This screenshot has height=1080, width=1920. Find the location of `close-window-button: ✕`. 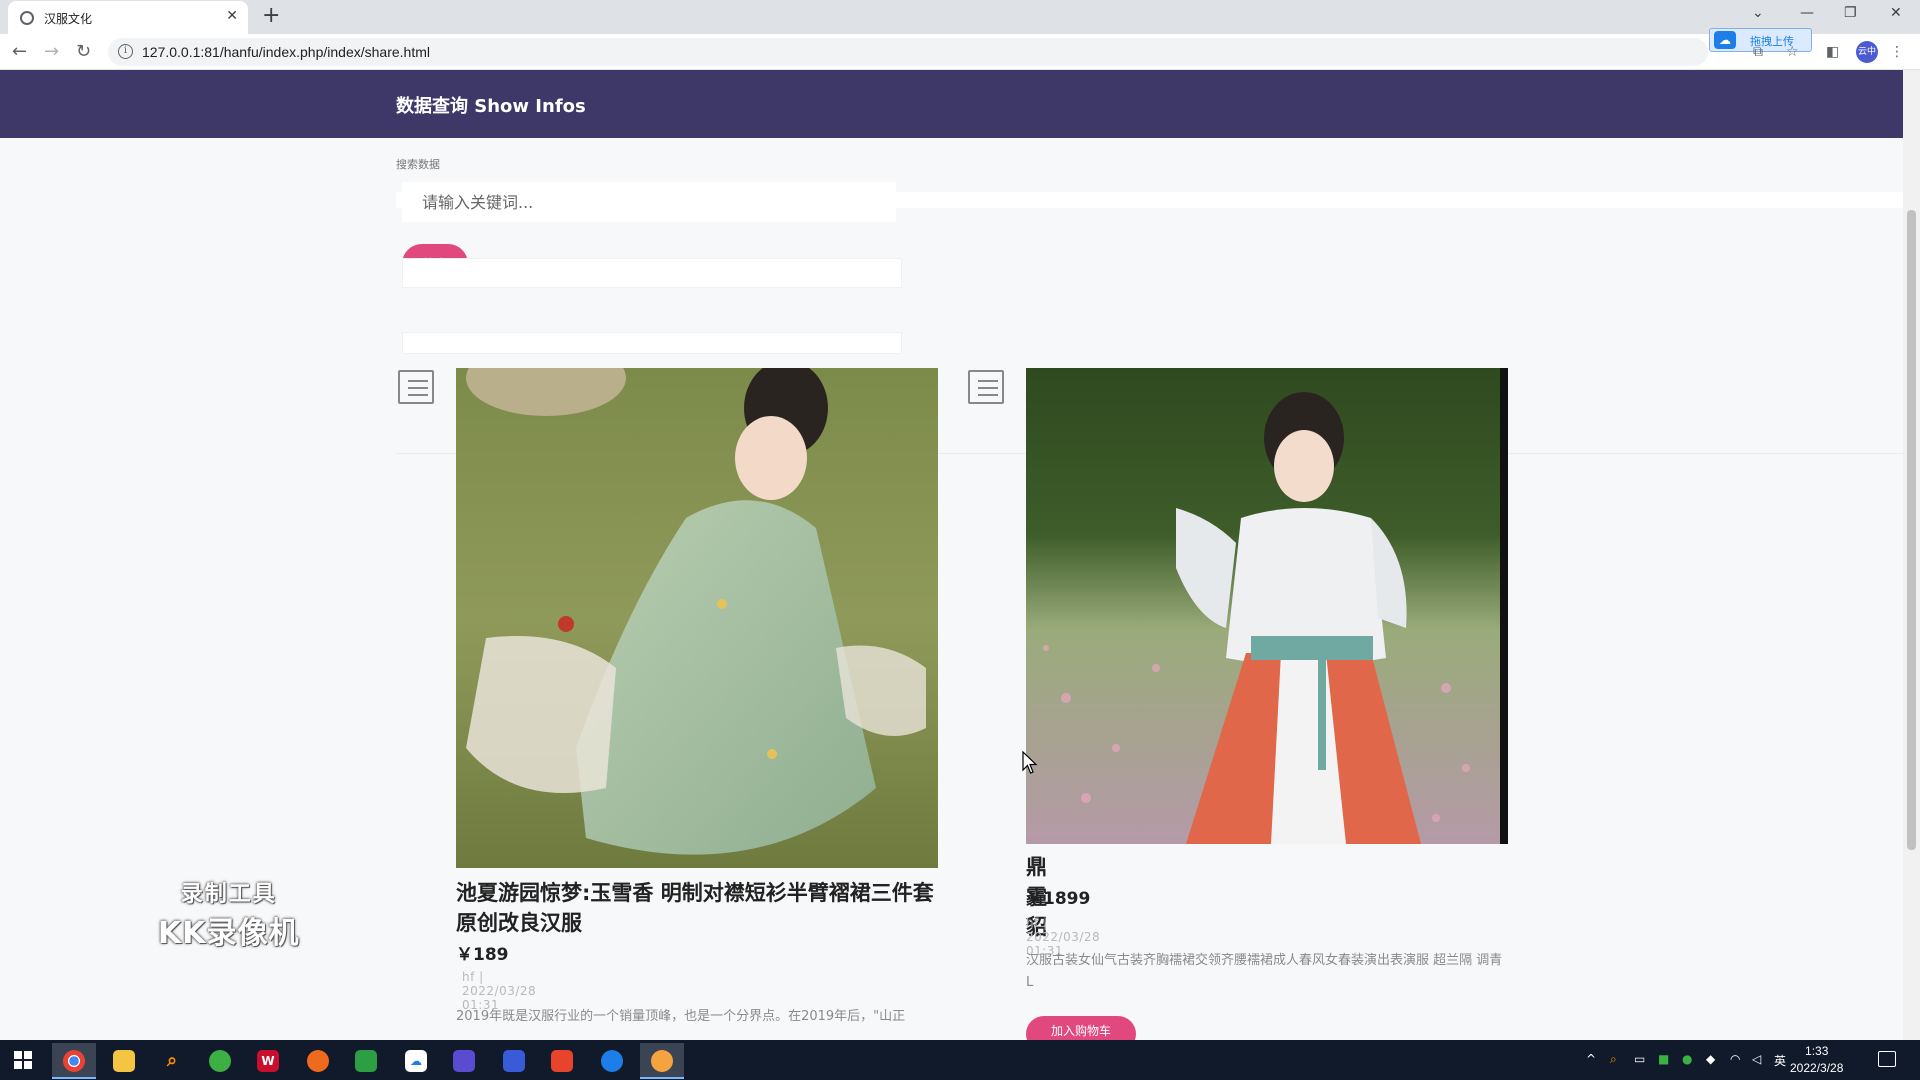

close-window-button: ✕ is located at coordinates (1896, 13).